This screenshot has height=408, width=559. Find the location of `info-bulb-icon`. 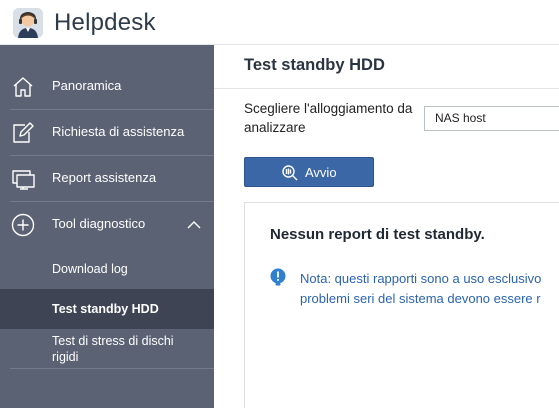

info-bulb-icon is located at coordinates (278, 277).